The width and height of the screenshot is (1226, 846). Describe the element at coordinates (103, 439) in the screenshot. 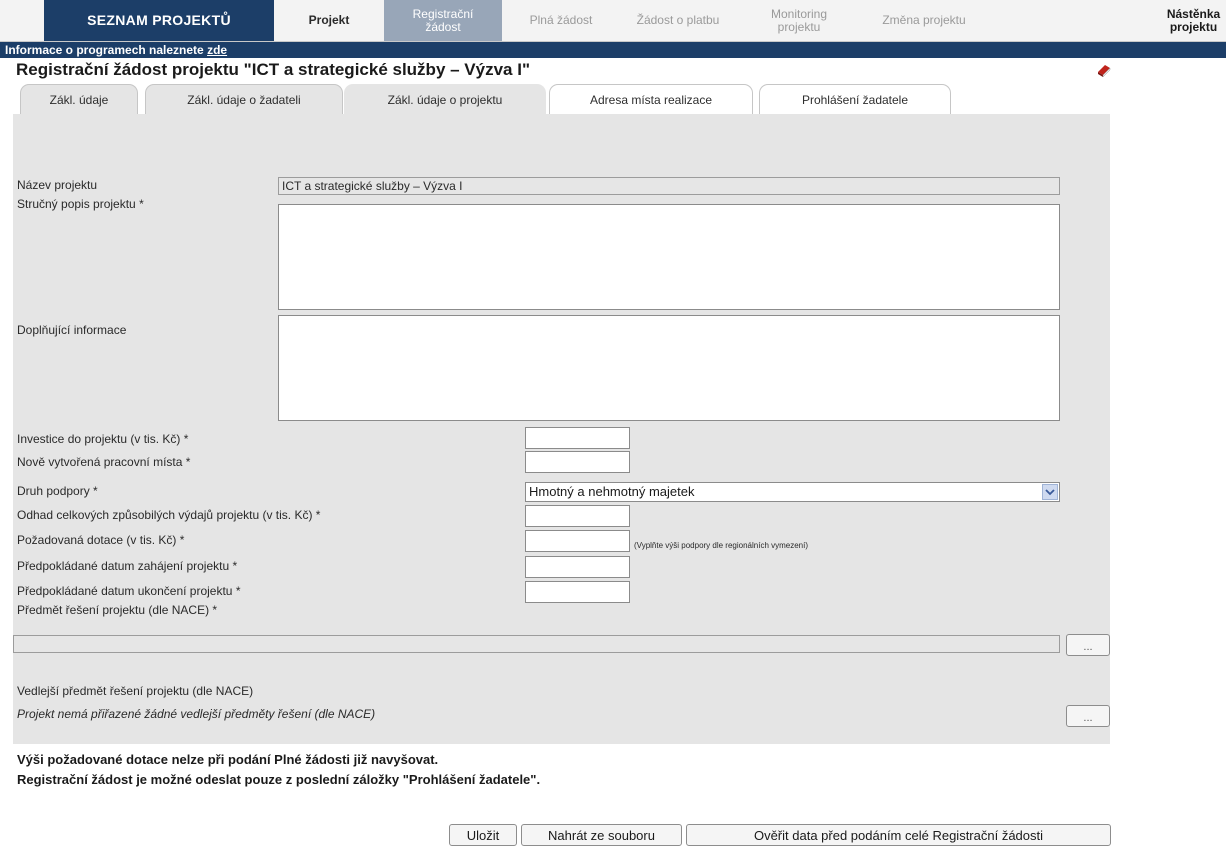

I see `investment-label: Investice do projektu (v tis. Kč) *` at that location.